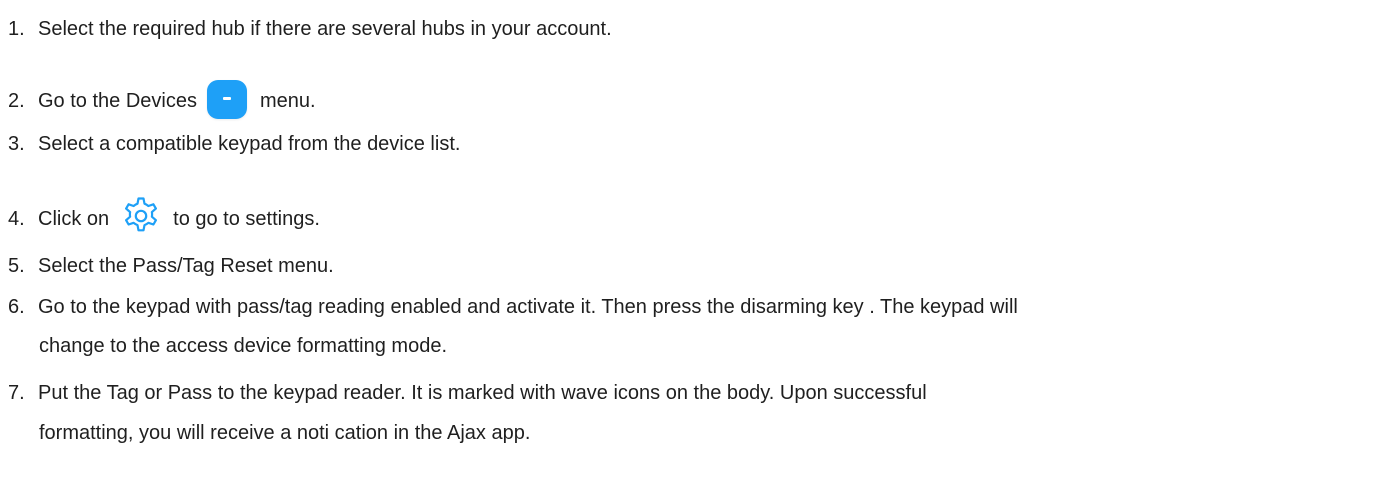 The image size is (1379, 479). I want to click on step-text-after: menu., so click(287, 101).